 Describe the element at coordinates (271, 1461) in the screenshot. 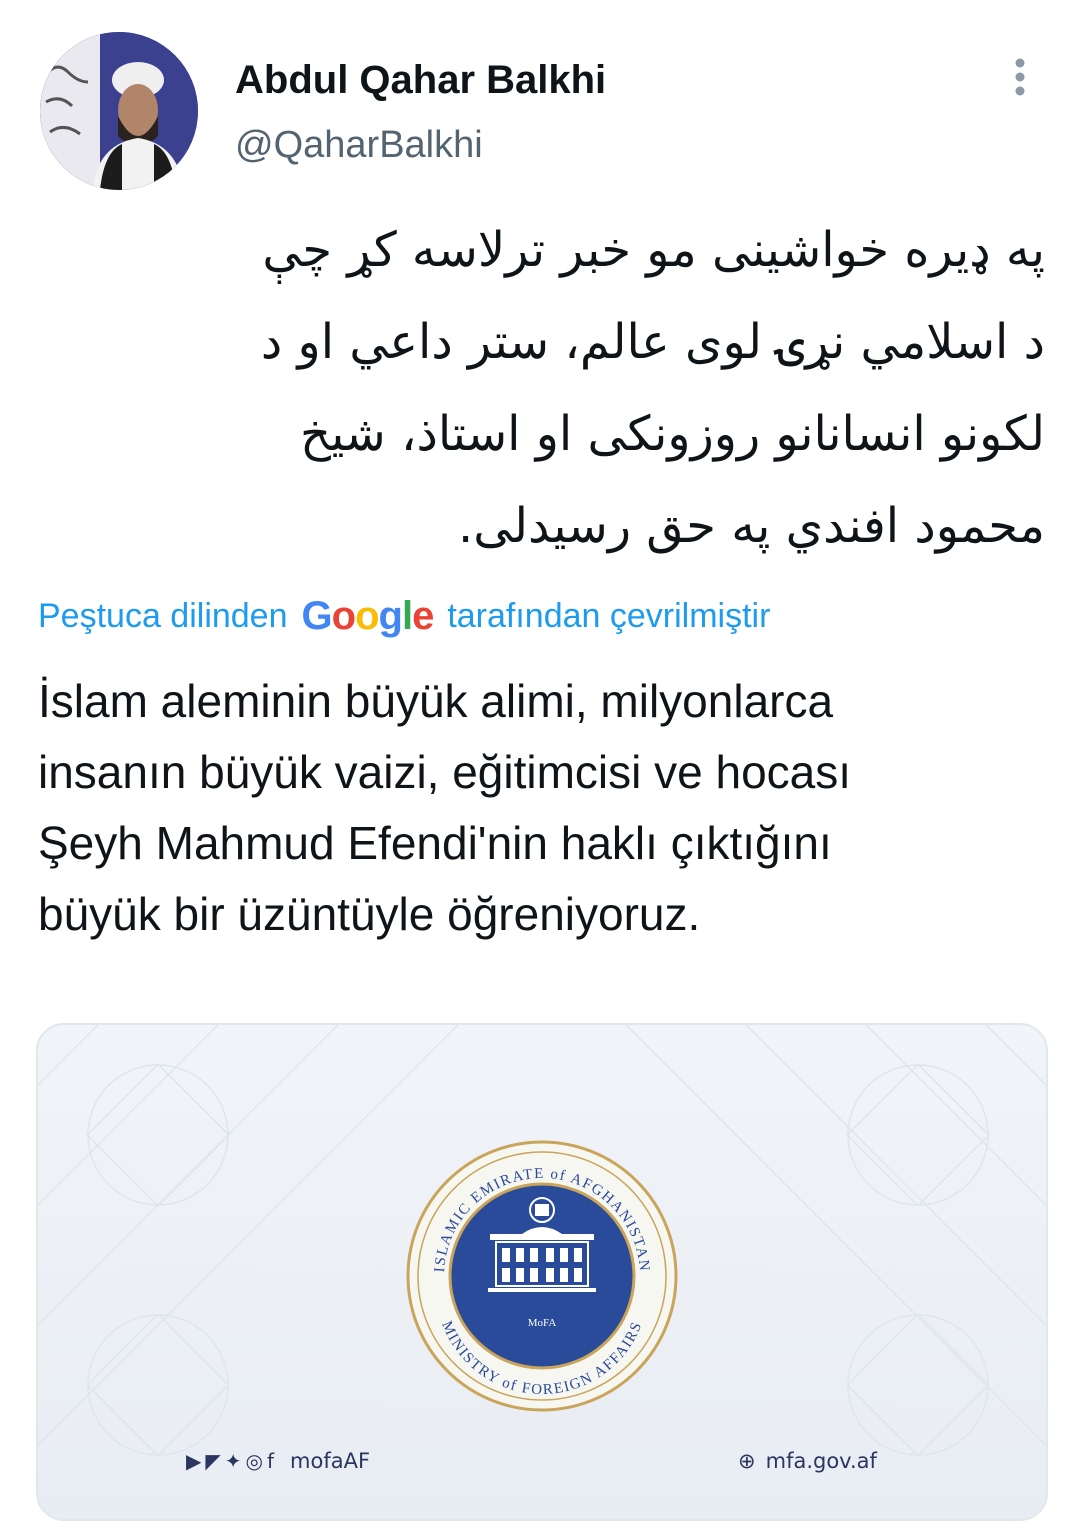

I see `facebook-icon: f` at that location.